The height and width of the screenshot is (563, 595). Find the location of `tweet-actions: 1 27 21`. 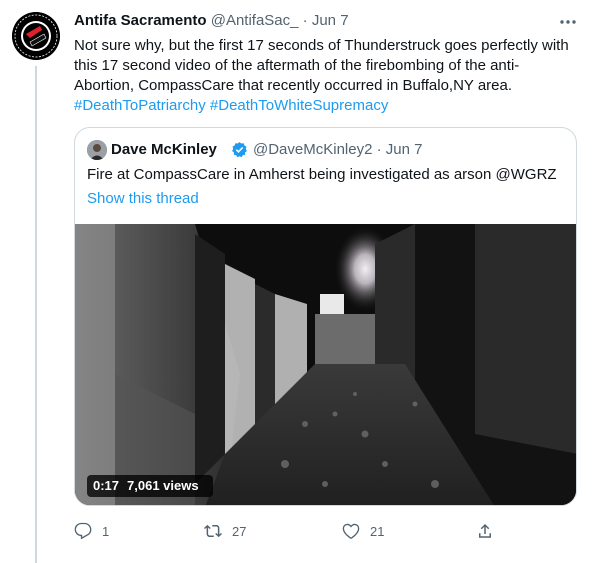

tweet-actions: 1 27 21 is located at coordinates (284, 532).